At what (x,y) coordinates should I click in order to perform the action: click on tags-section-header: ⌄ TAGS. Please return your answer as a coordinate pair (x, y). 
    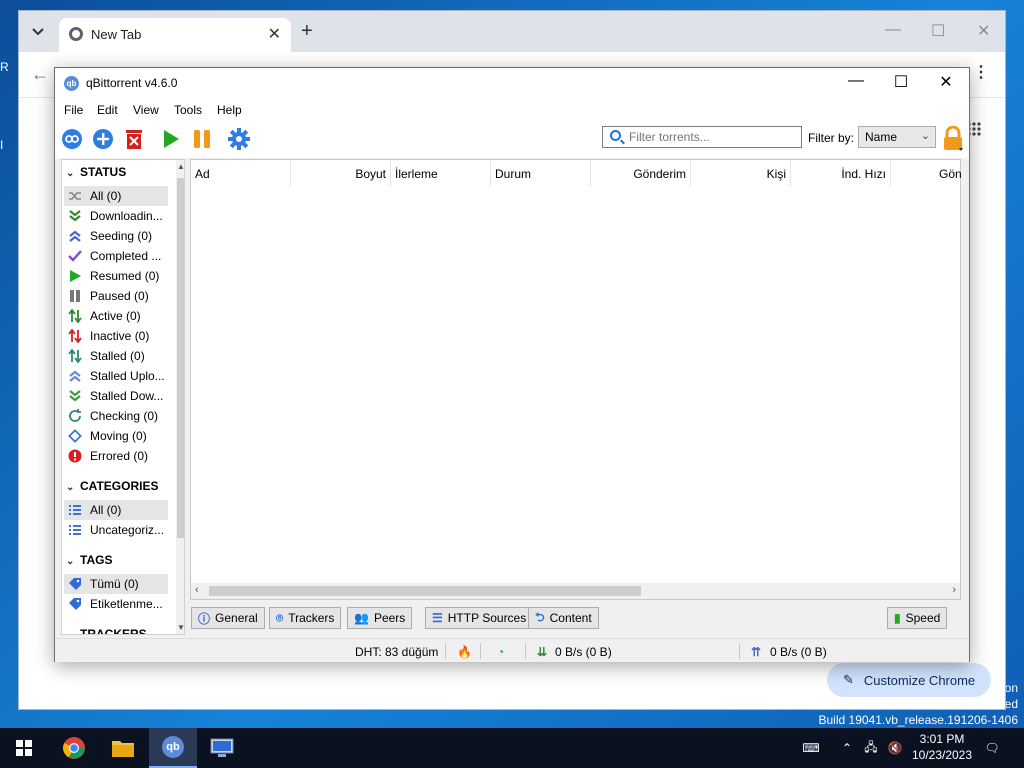
    Looking at the image, I should click on (89, 560).